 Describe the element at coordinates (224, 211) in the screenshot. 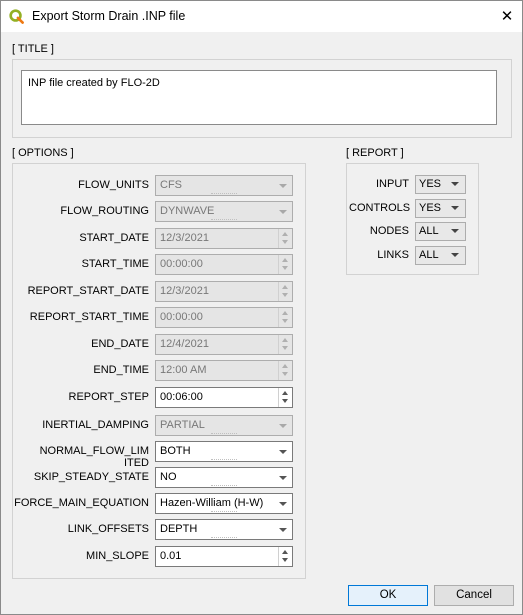

I see `option-combo-flow-routing: DYNWAVE` at that location.